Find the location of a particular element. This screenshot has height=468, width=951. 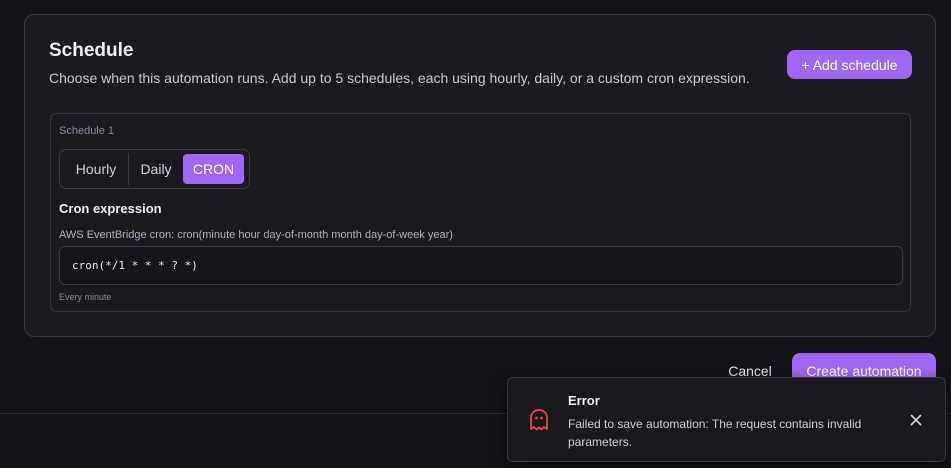

mode-daily-button: Daily is located at coordinates (156, 169).